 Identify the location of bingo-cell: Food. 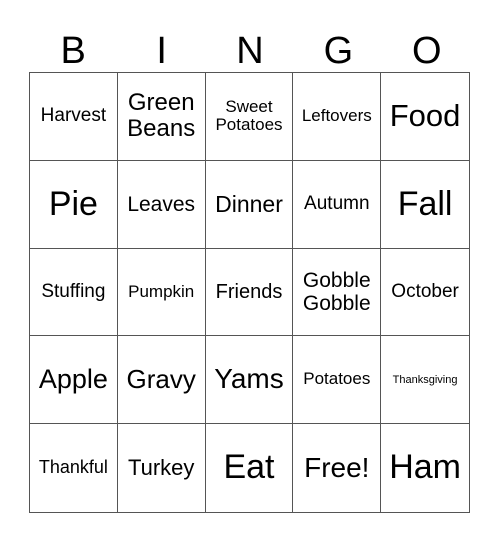
(425, 117).